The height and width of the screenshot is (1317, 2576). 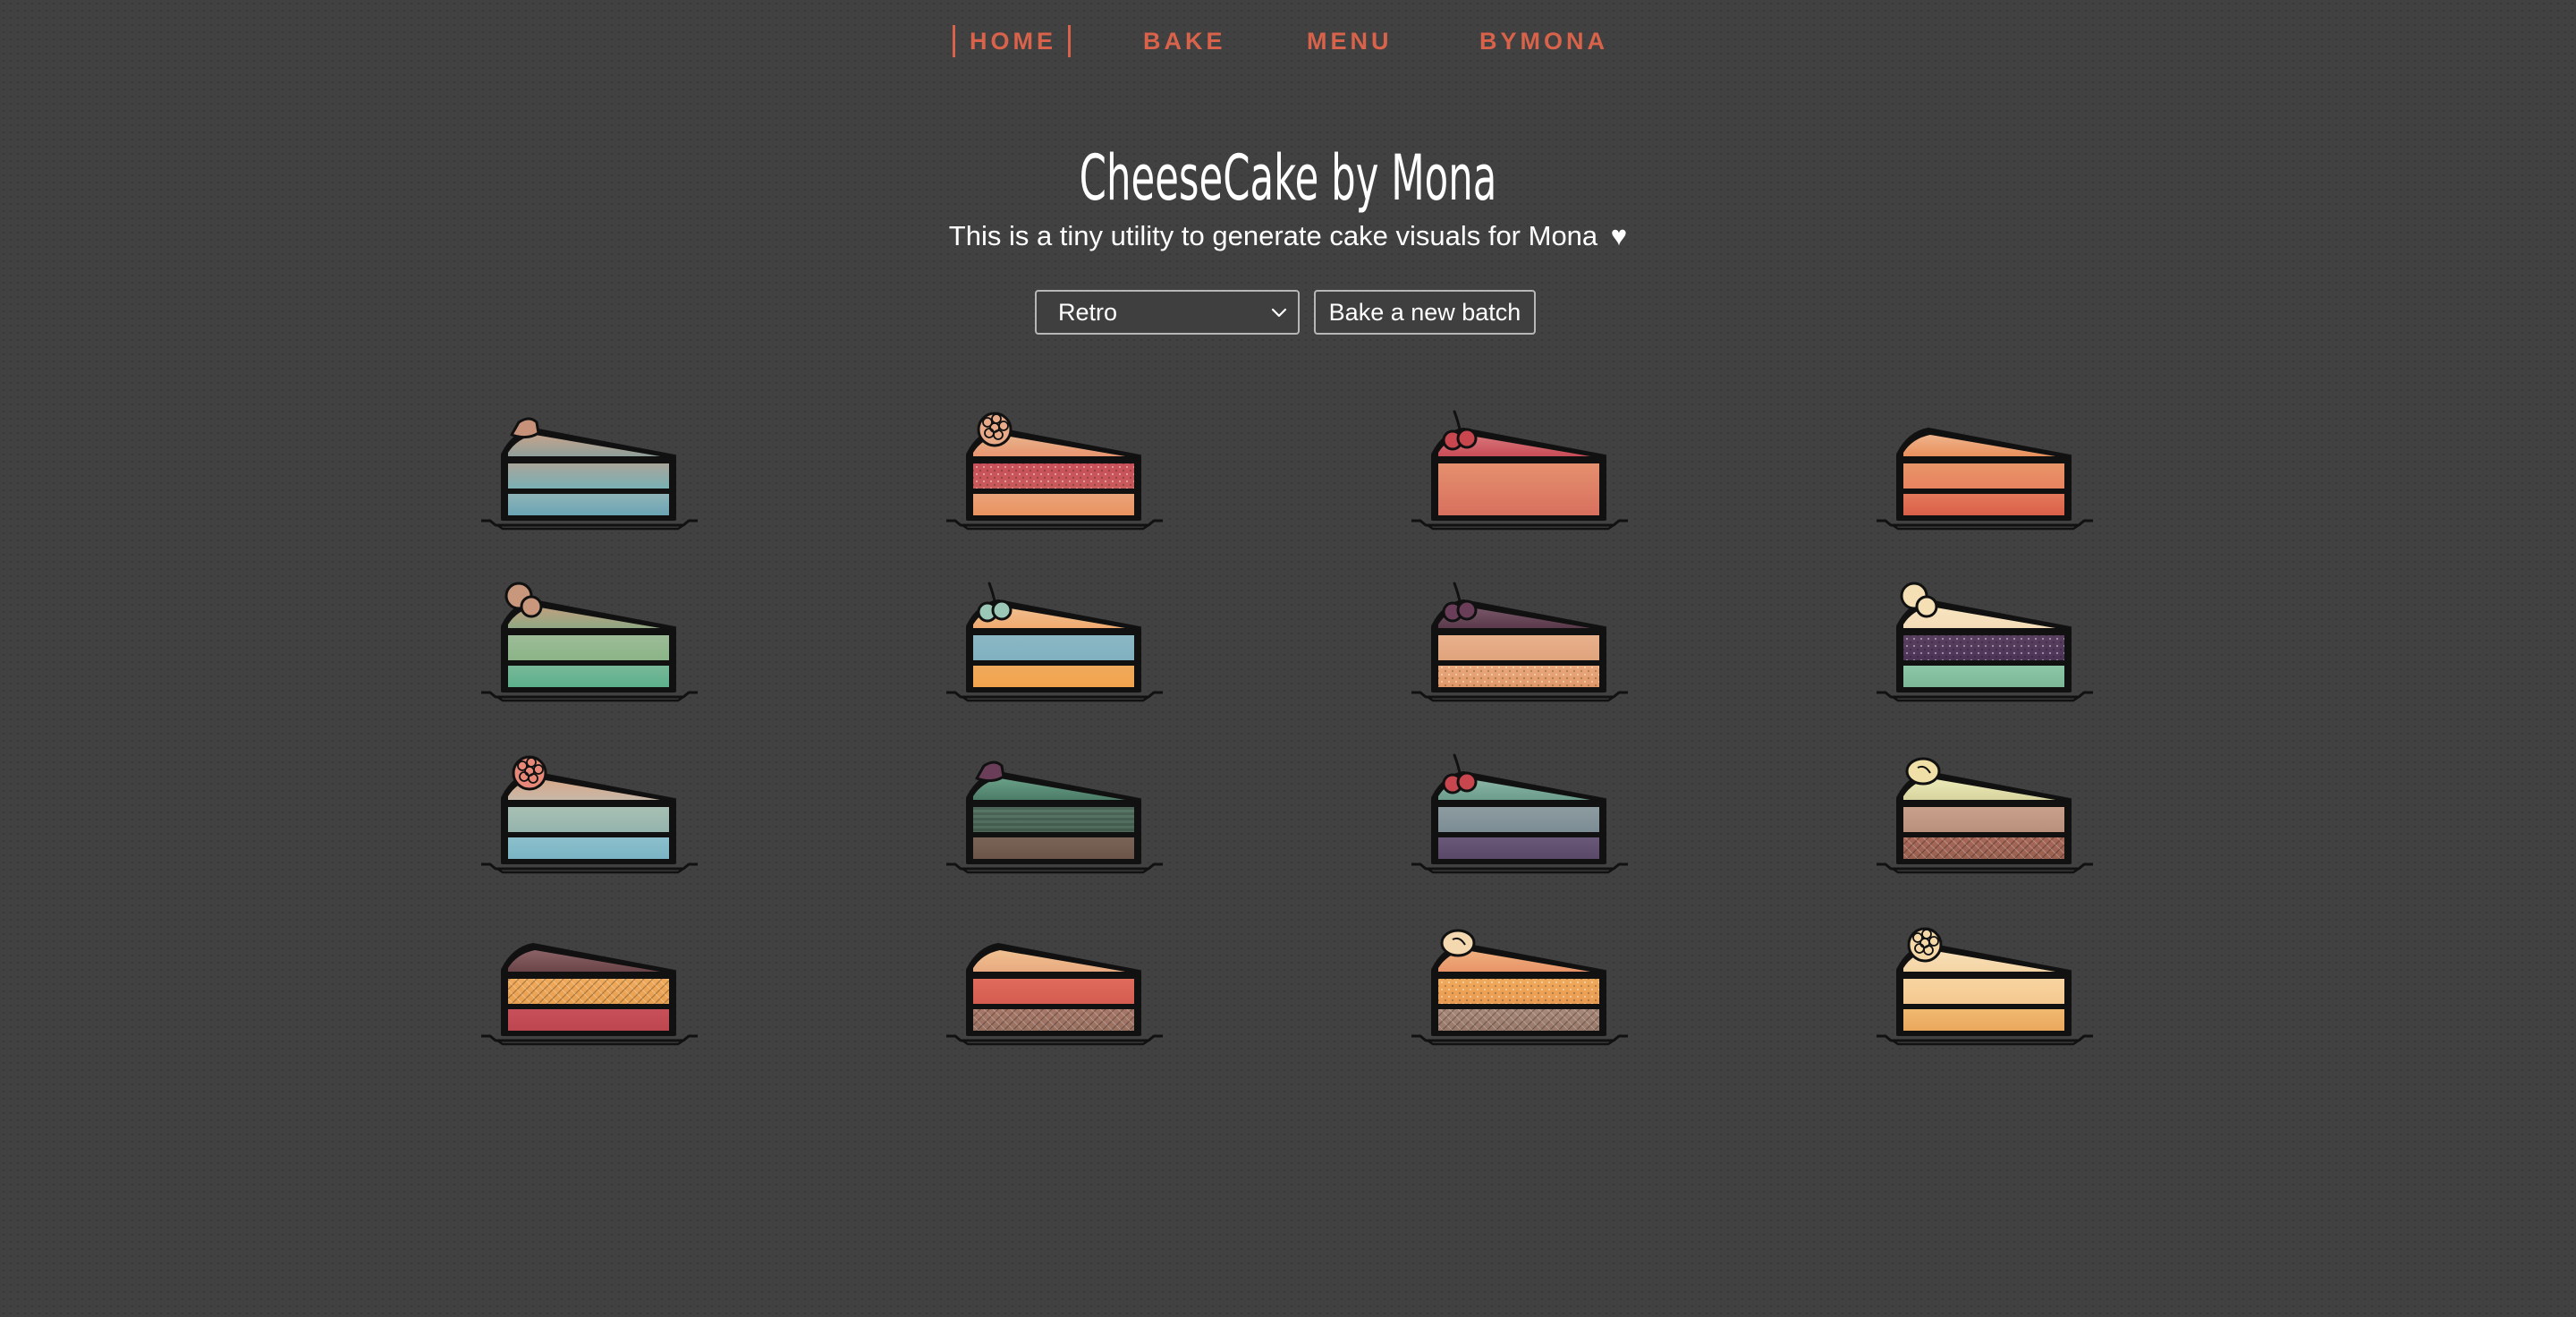 What do you see at coordinates (1425, 313) in the screenshot?
I see `bake-new-batch-button: Bake a new batch` at bounding box center [1425, 313].